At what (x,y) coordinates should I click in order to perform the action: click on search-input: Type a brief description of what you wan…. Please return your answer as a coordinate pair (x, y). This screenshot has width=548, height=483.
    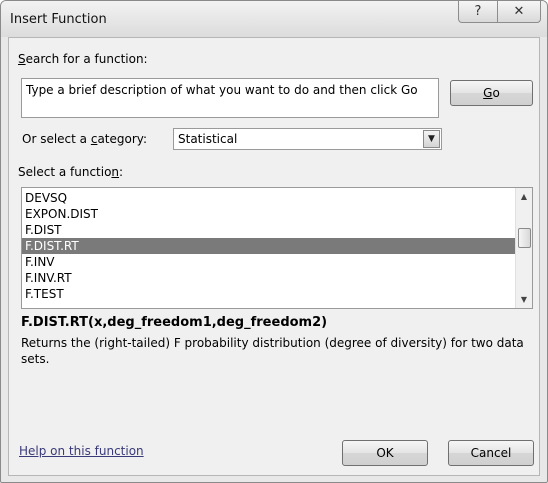
    Looking at the image, I should click on (230, 98).